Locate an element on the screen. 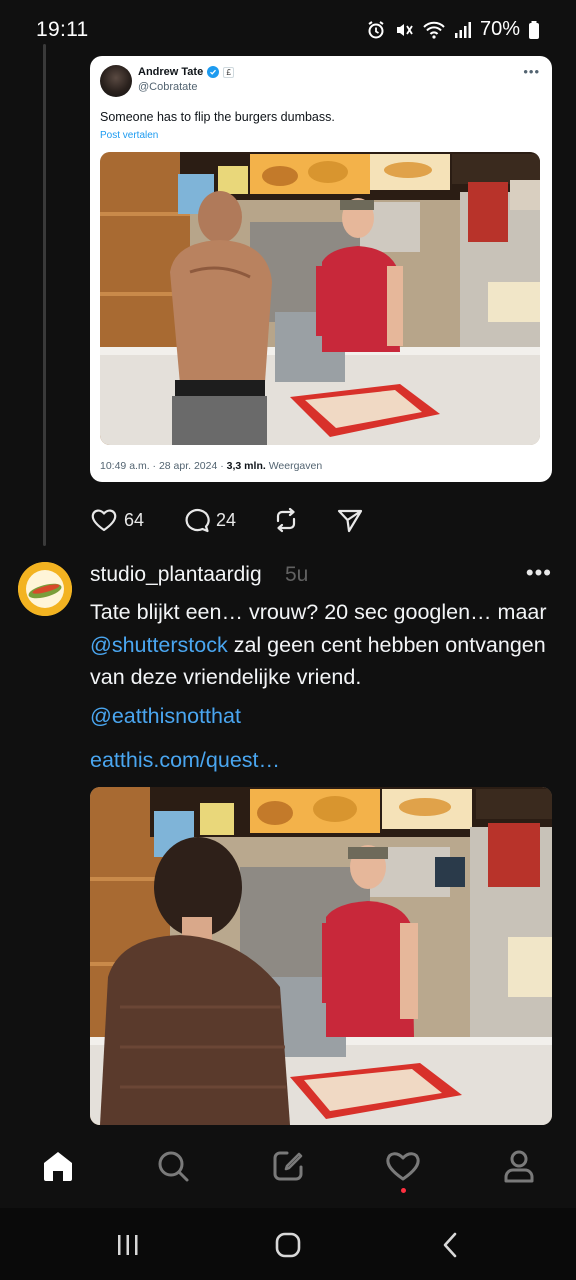  like-button: 64 is located at coordinates (136, 520).